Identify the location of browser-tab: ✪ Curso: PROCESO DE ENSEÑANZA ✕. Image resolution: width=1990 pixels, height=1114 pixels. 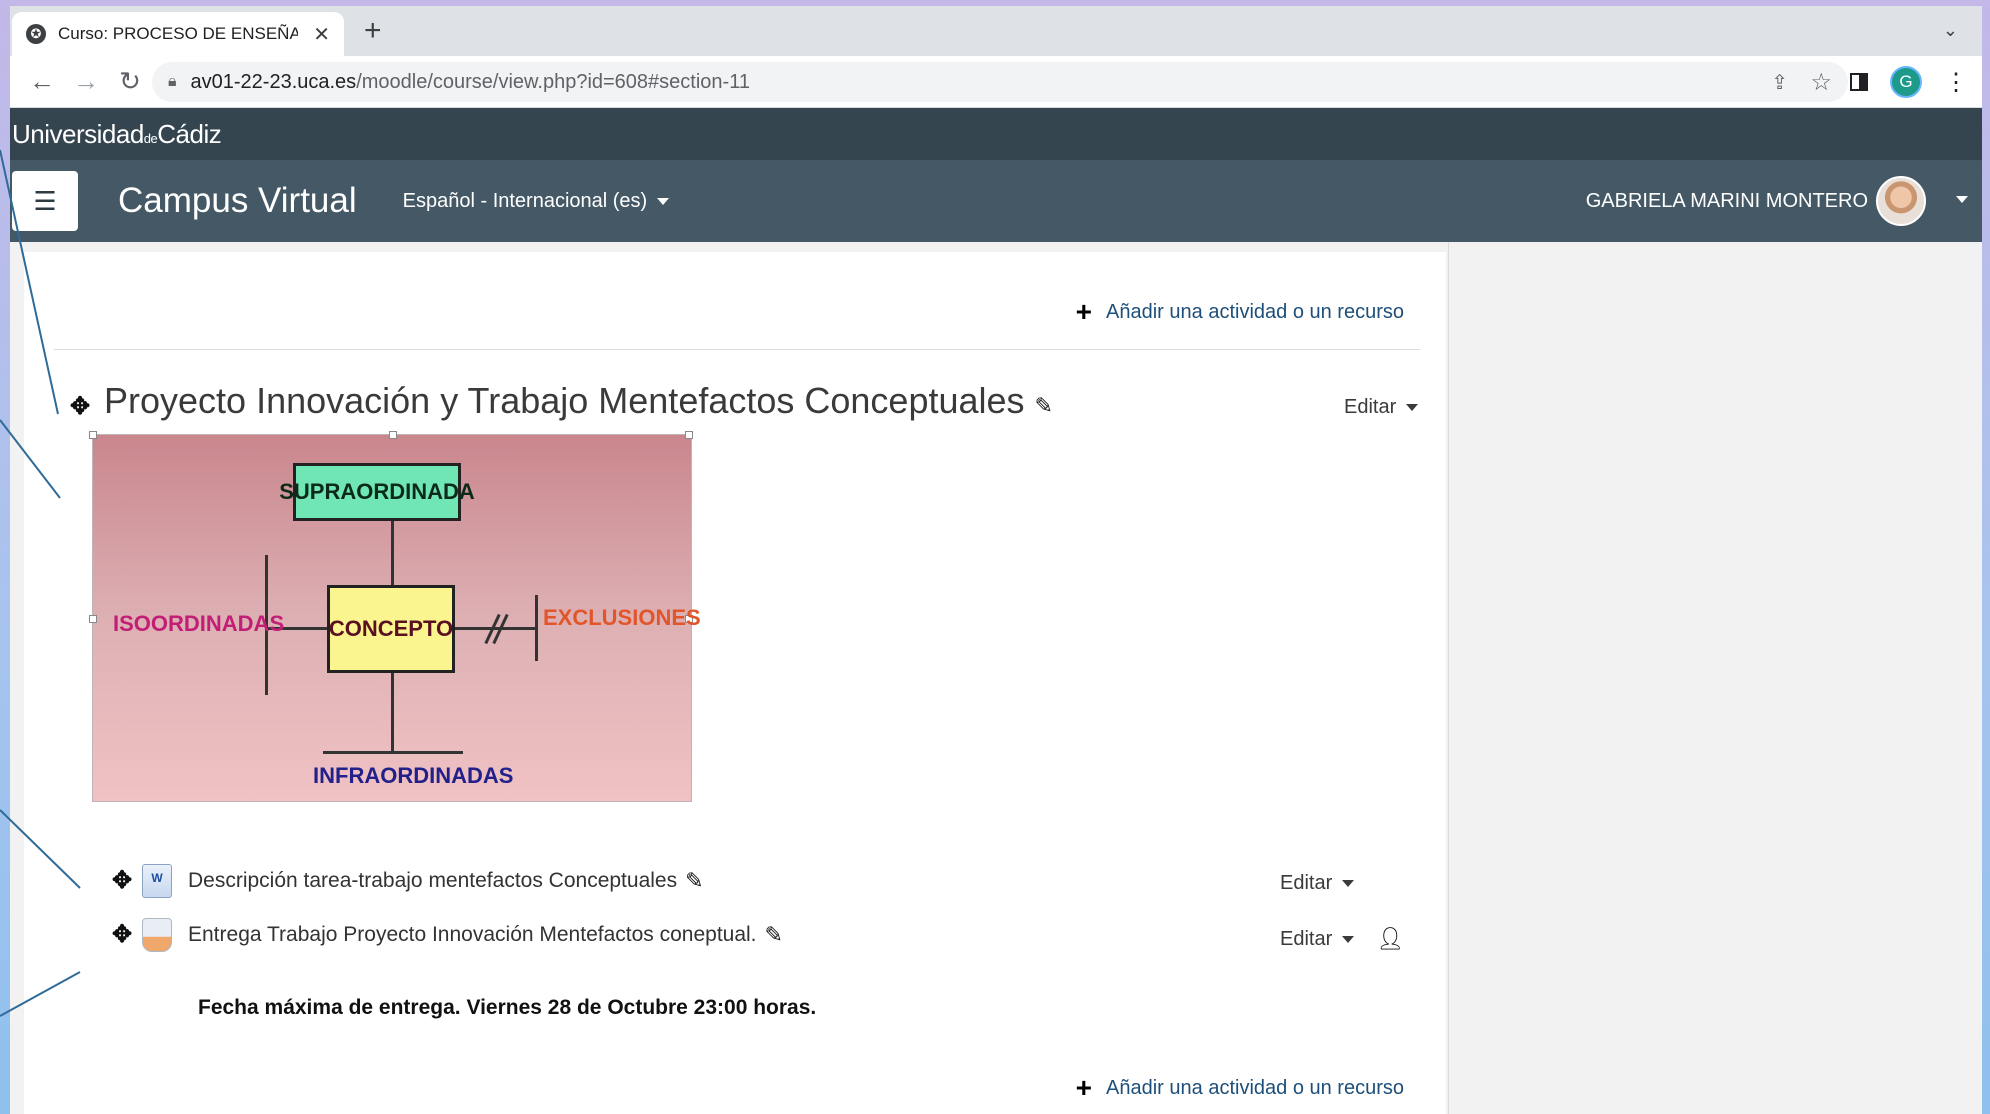
(178, 34).